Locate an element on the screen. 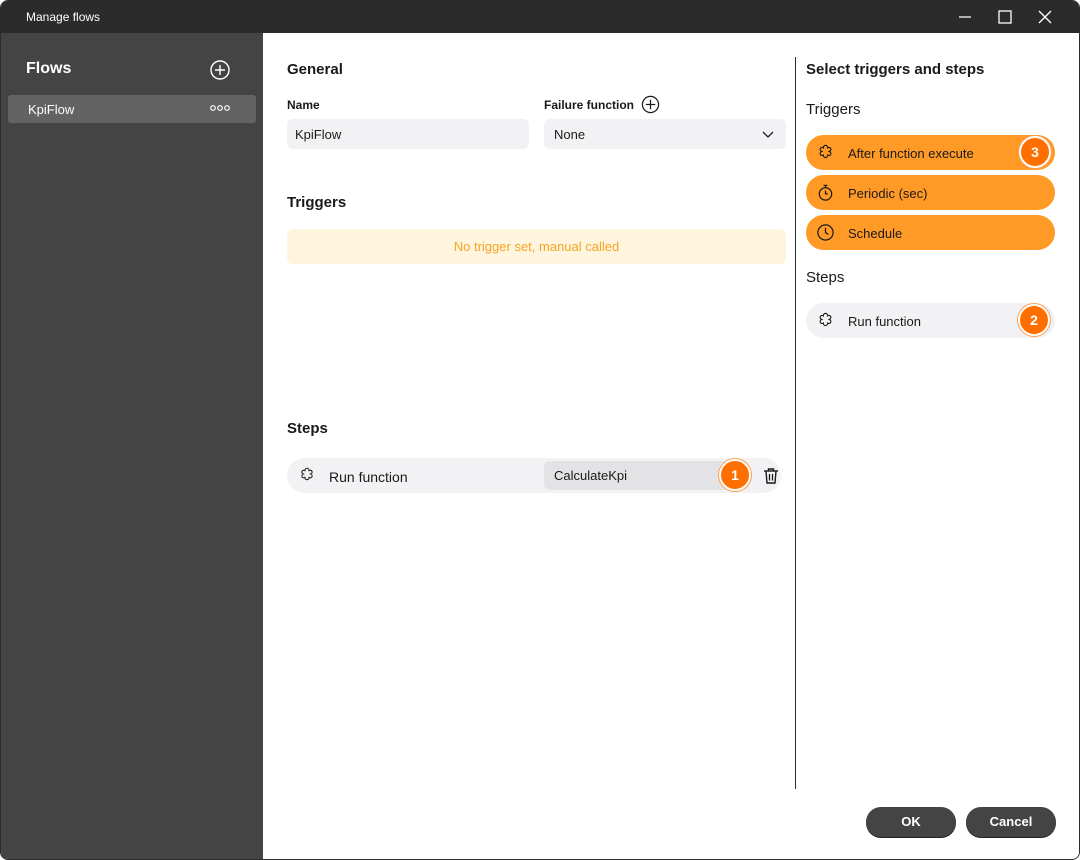 Image resolution: width=1080 pixels, height=860 pixels. minimize-button is located at coordinates (965, 17).